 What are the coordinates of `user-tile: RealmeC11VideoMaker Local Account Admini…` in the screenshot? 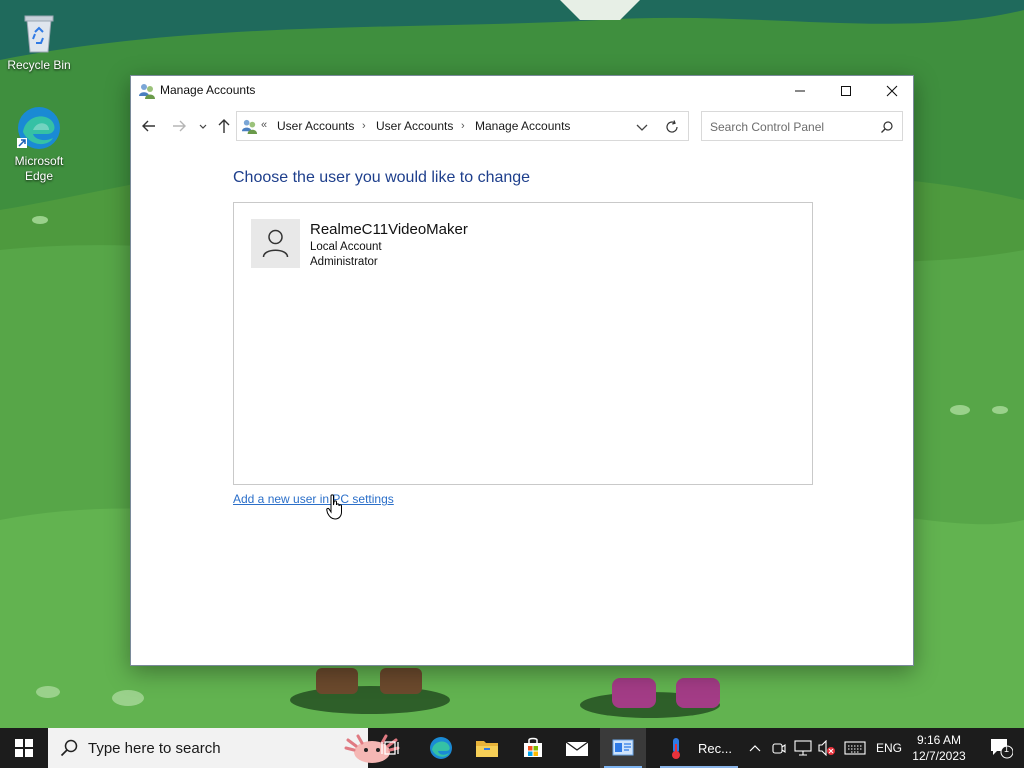 It's located at (401, 244).